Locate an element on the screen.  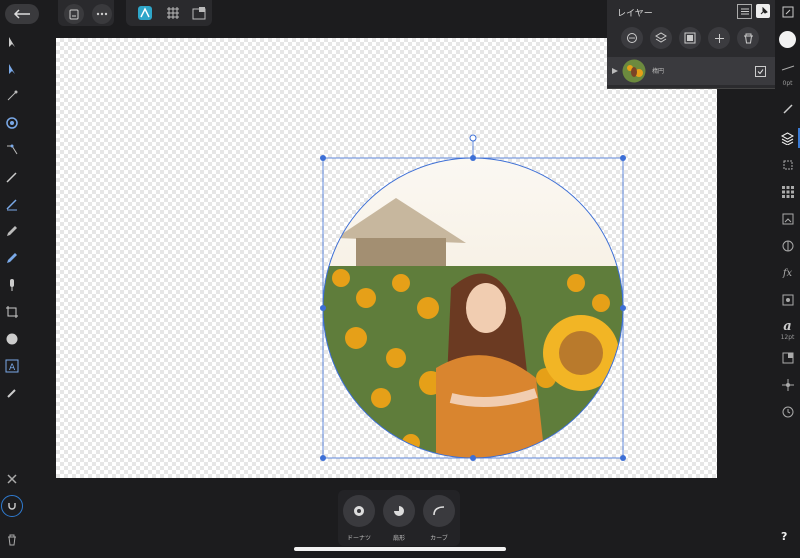
history-clock-icon is located at coordinates (787, 412).